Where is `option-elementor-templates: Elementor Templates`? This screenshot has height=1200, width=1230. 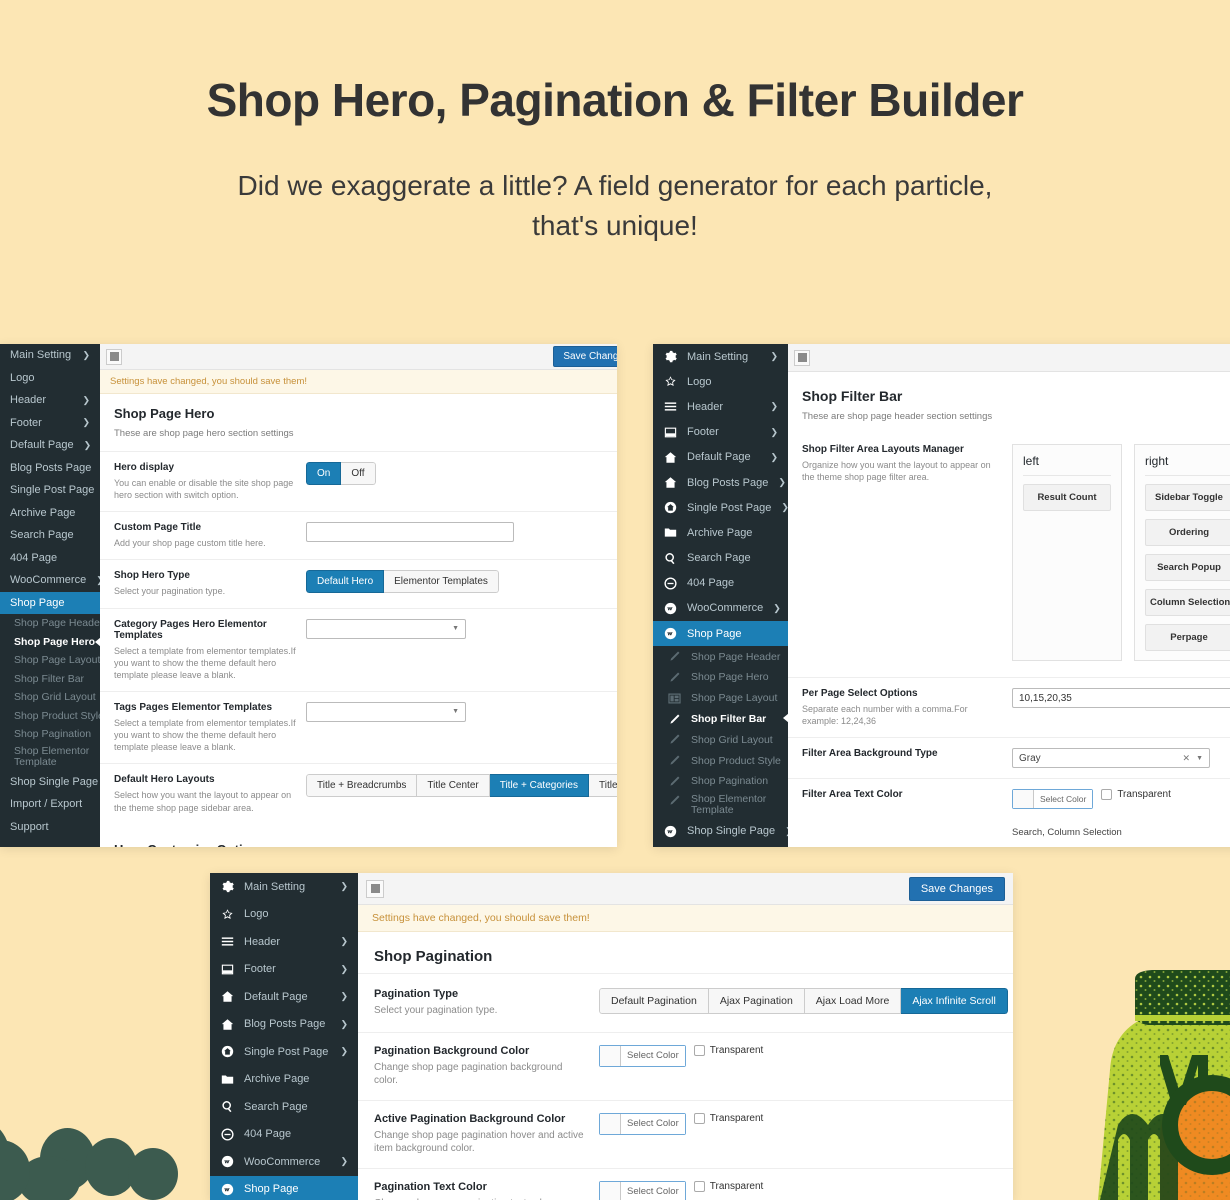 option-elementor-templates: Elementor Templates is located at coordinates (441, 582).